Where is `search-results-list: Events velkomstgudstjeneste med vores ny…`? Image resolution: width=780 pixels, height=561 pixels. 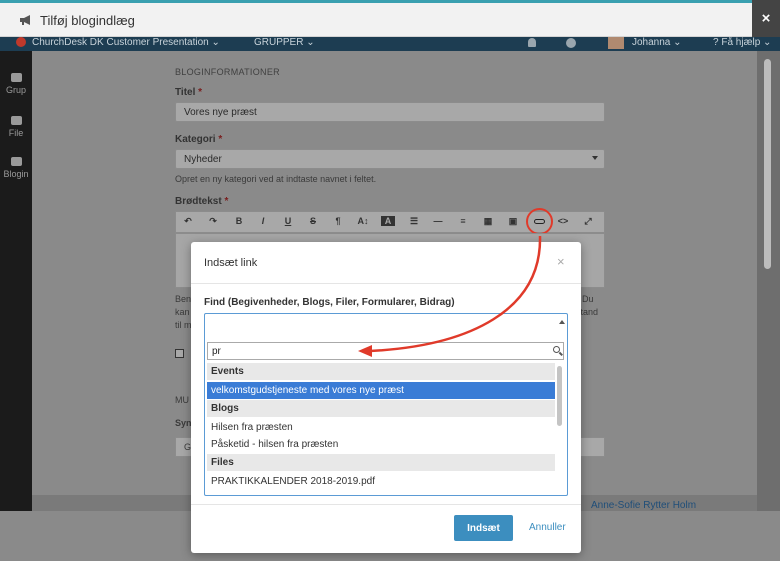
search-results-list: Events velkomstgudstjeneste med vores ny… is located at coordinates (381, 428).